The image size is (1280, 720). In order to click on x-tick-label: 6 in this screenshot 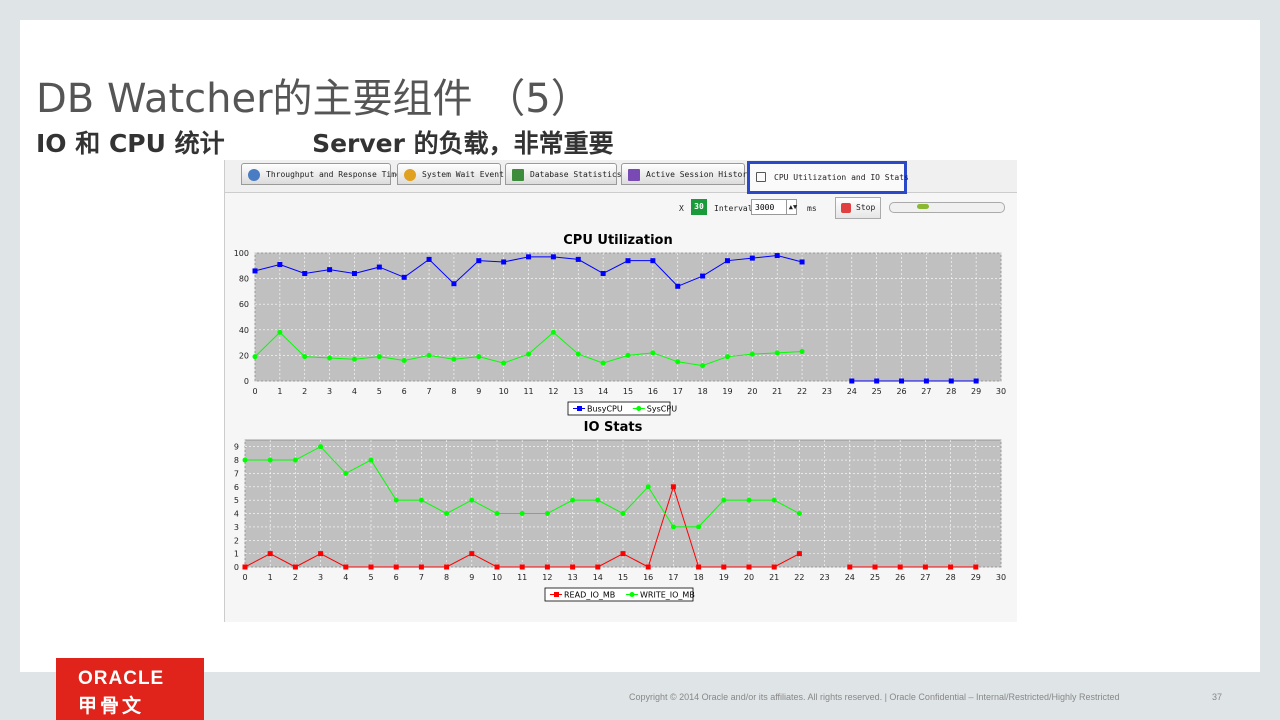, I will do `click(396, 577)`.